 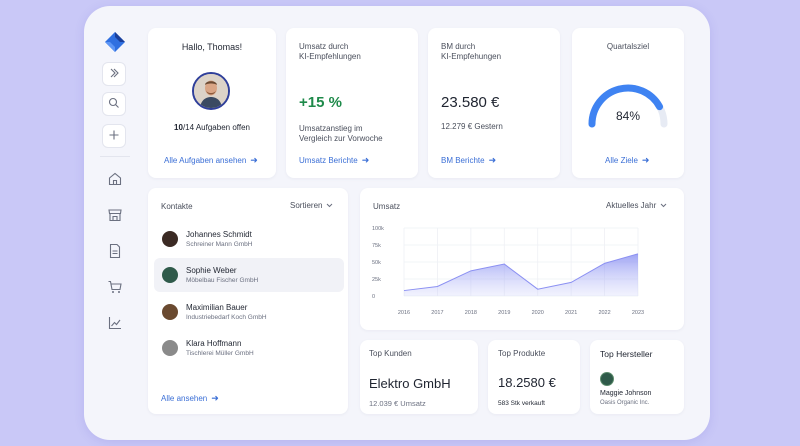 I want to click on tasks-summary: 10/14 Aufgaben offen, so click(x=212, y=127).